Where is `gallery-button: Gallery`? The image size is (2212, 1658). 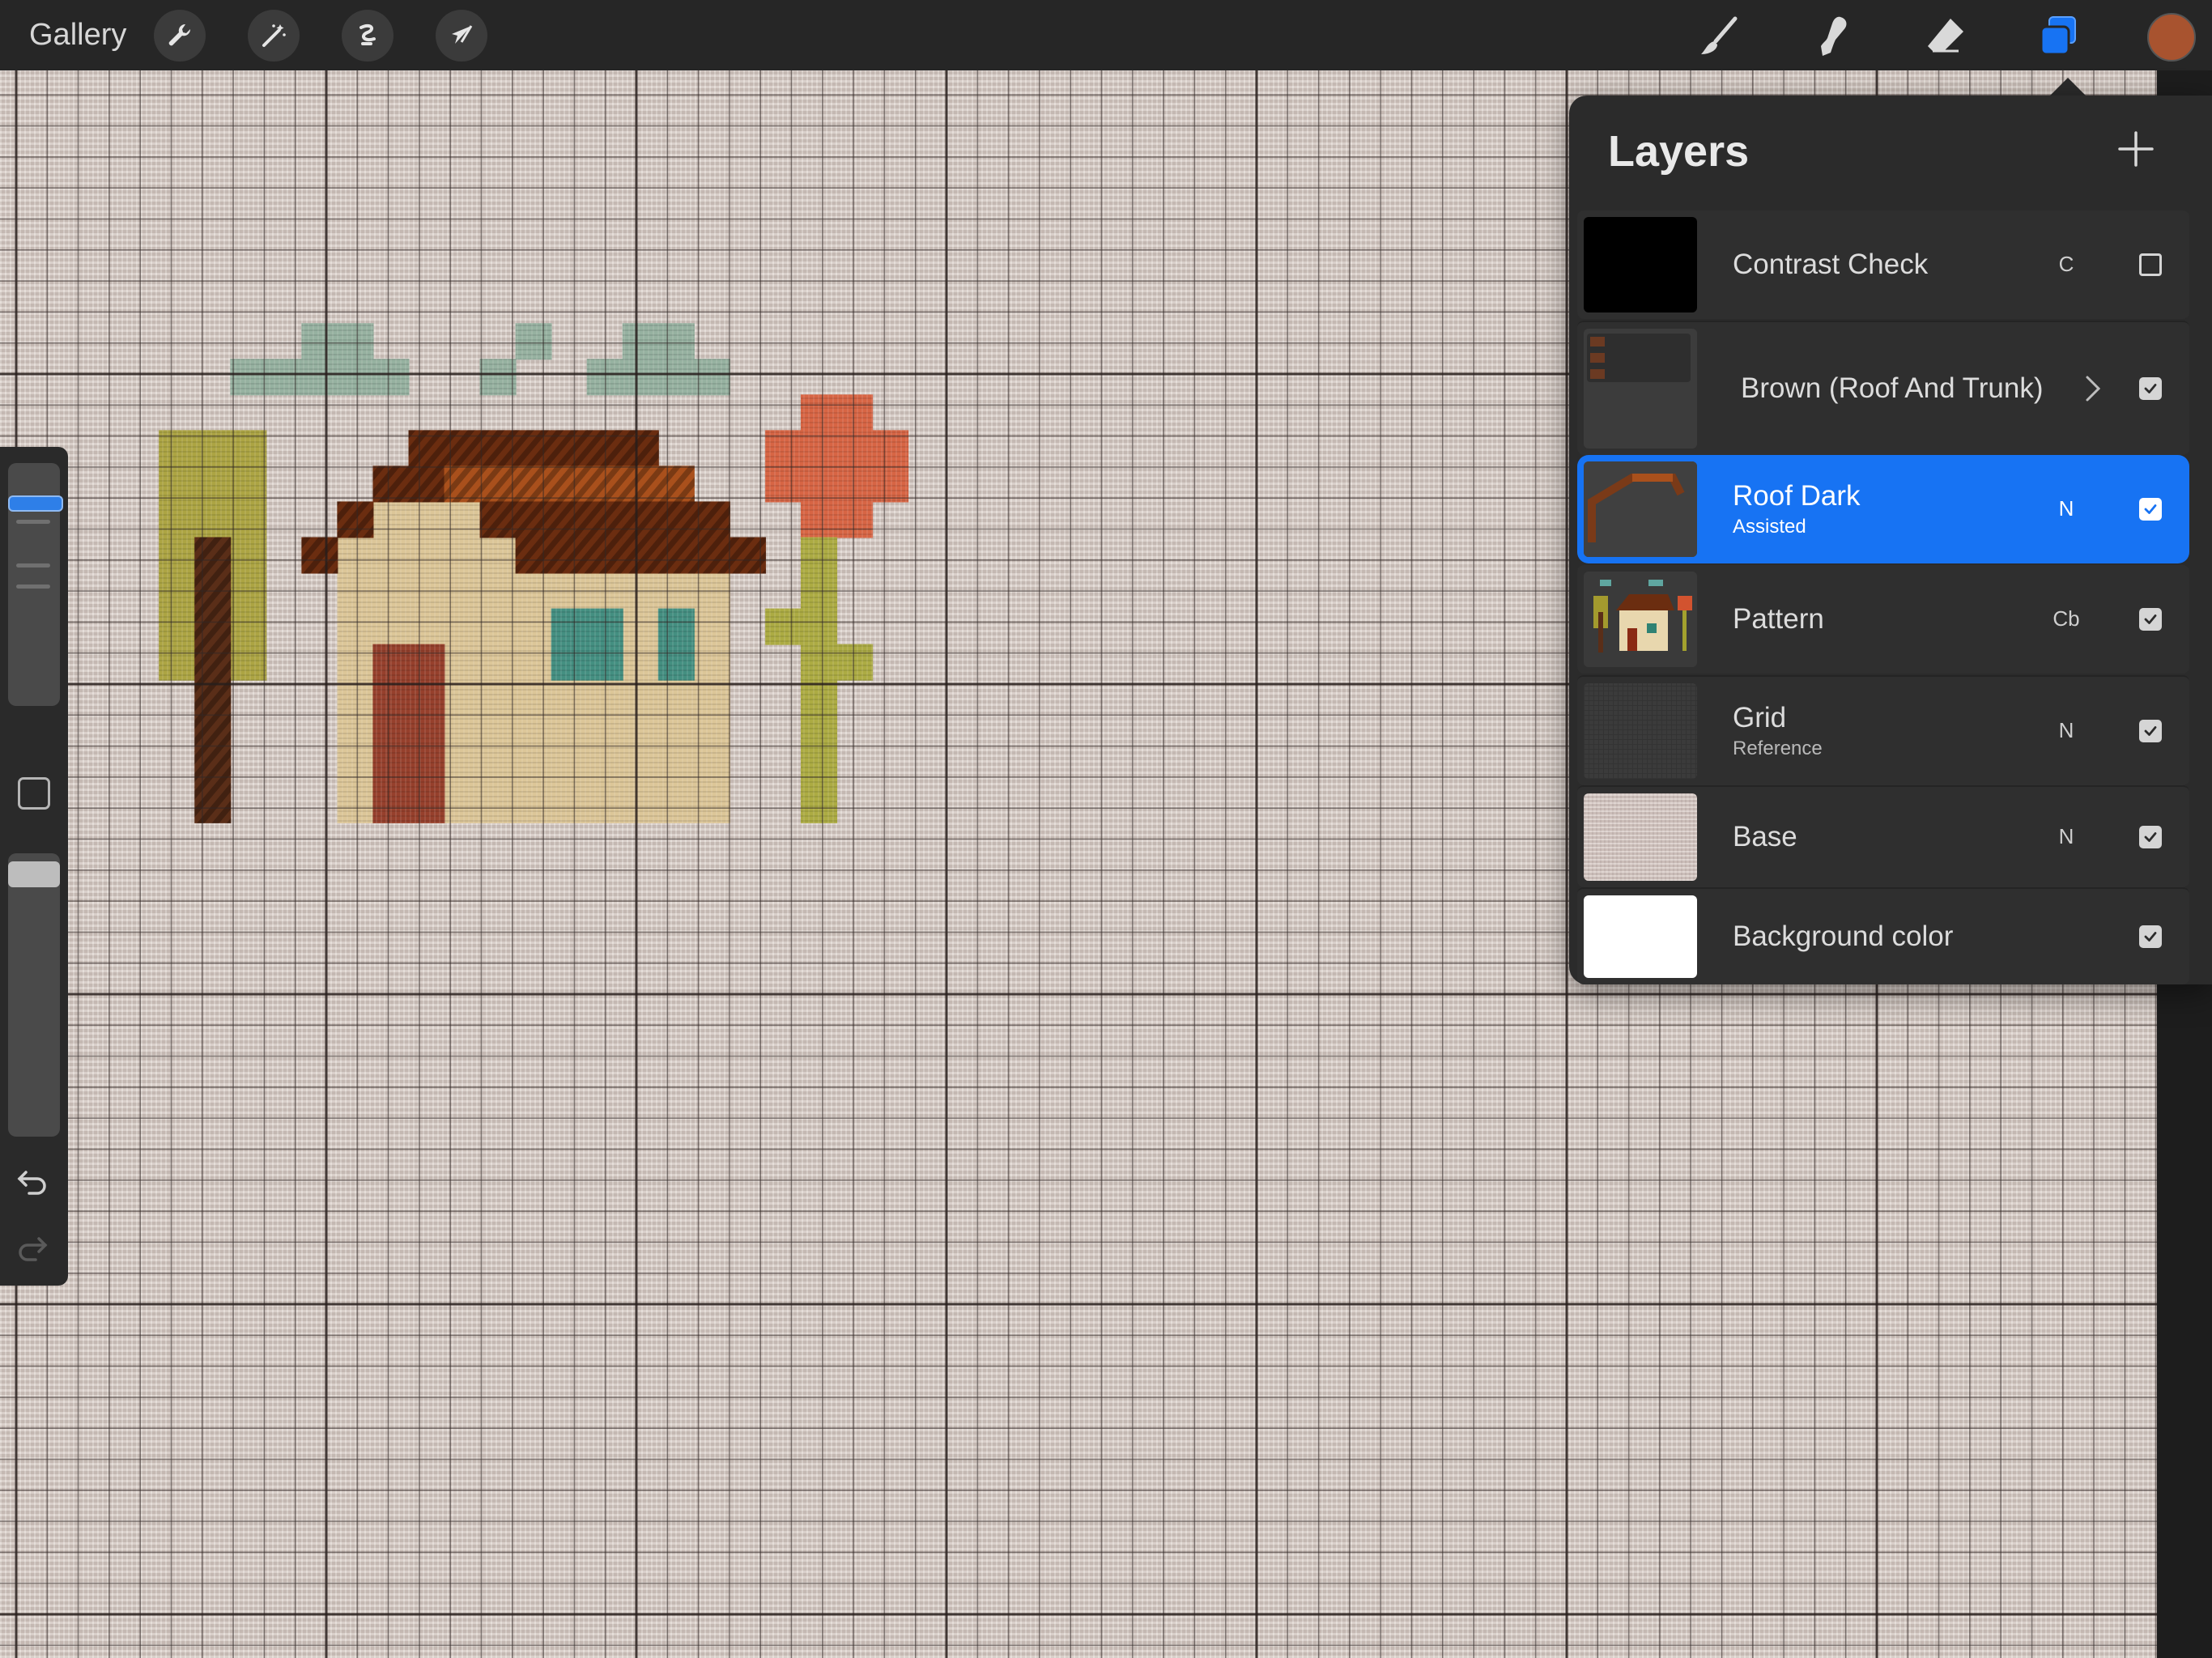
gallery-button: Gallery is located at coordinates (77, 34).